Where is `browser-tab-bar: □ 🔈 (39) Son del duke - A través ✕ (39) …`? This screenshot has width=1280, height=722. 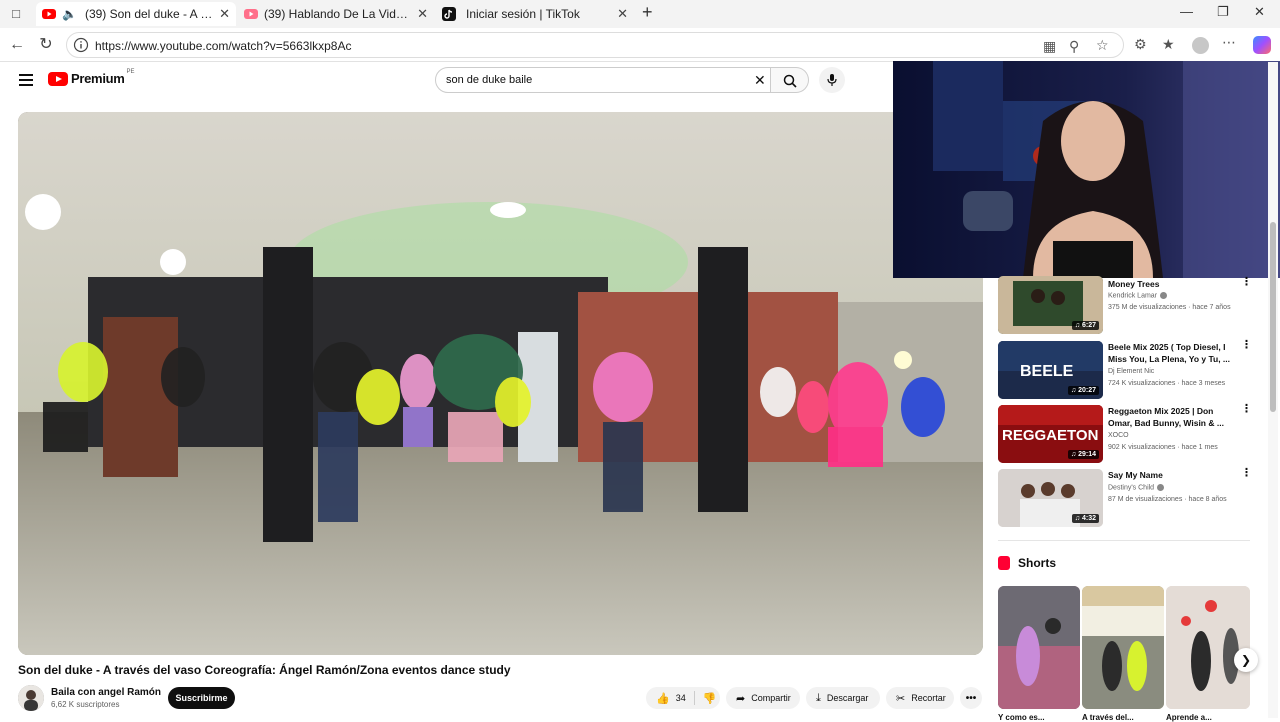 browser-tab-bar: □ 🔈 (39) Son del duke - A través ✕ (39) … is located at coordinates (640, 14).